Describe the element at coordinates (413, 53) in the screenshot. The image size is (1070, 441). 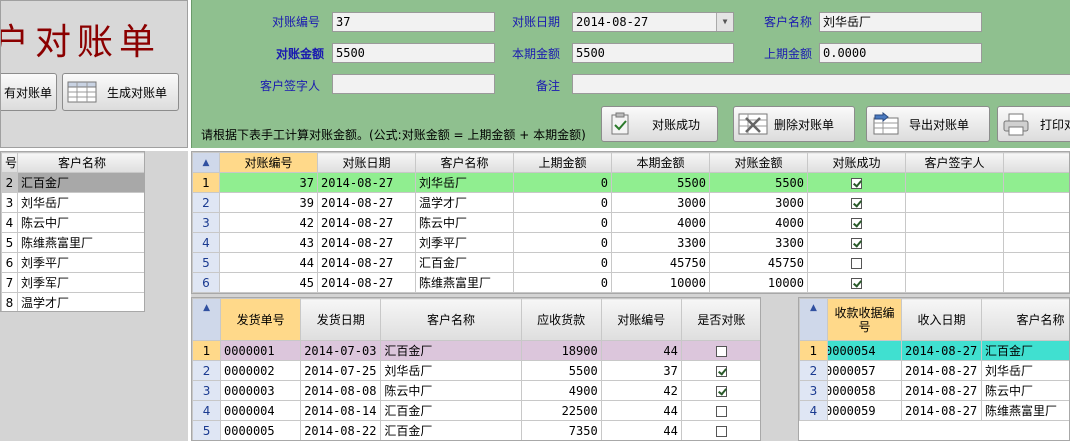
I see `recon-amount-field: 5500` at that location.